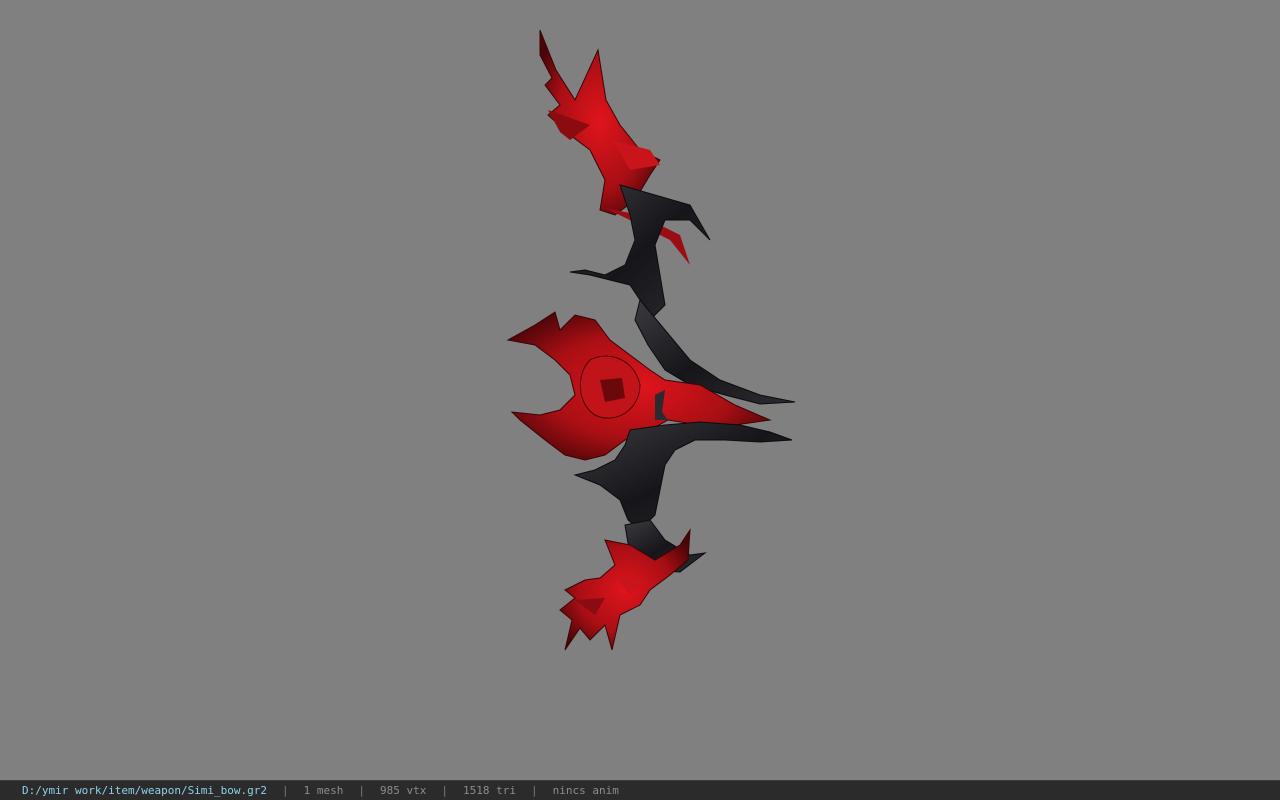  I want to click on animation-status-label: nincs anim, so click(585, 790).